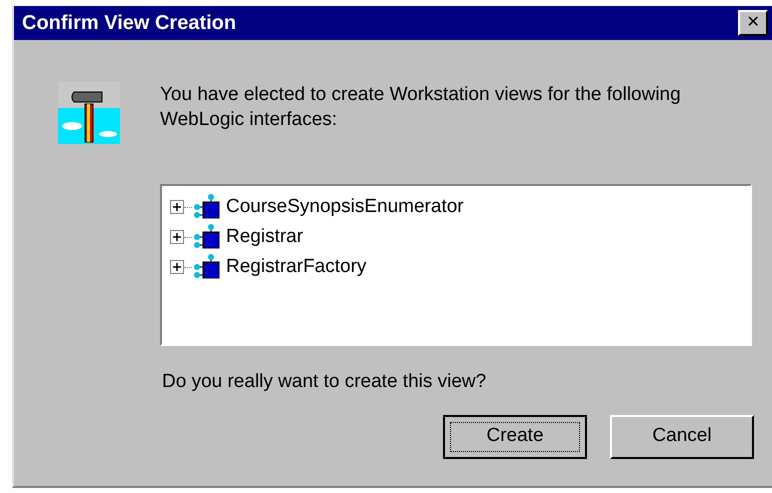 Image resolution: width=772 pixels, height=493 pixels. Describe the element at coordinates (296, 267) in the screenshot. I see `tree-item-label: RegistrarFactory` at that location.